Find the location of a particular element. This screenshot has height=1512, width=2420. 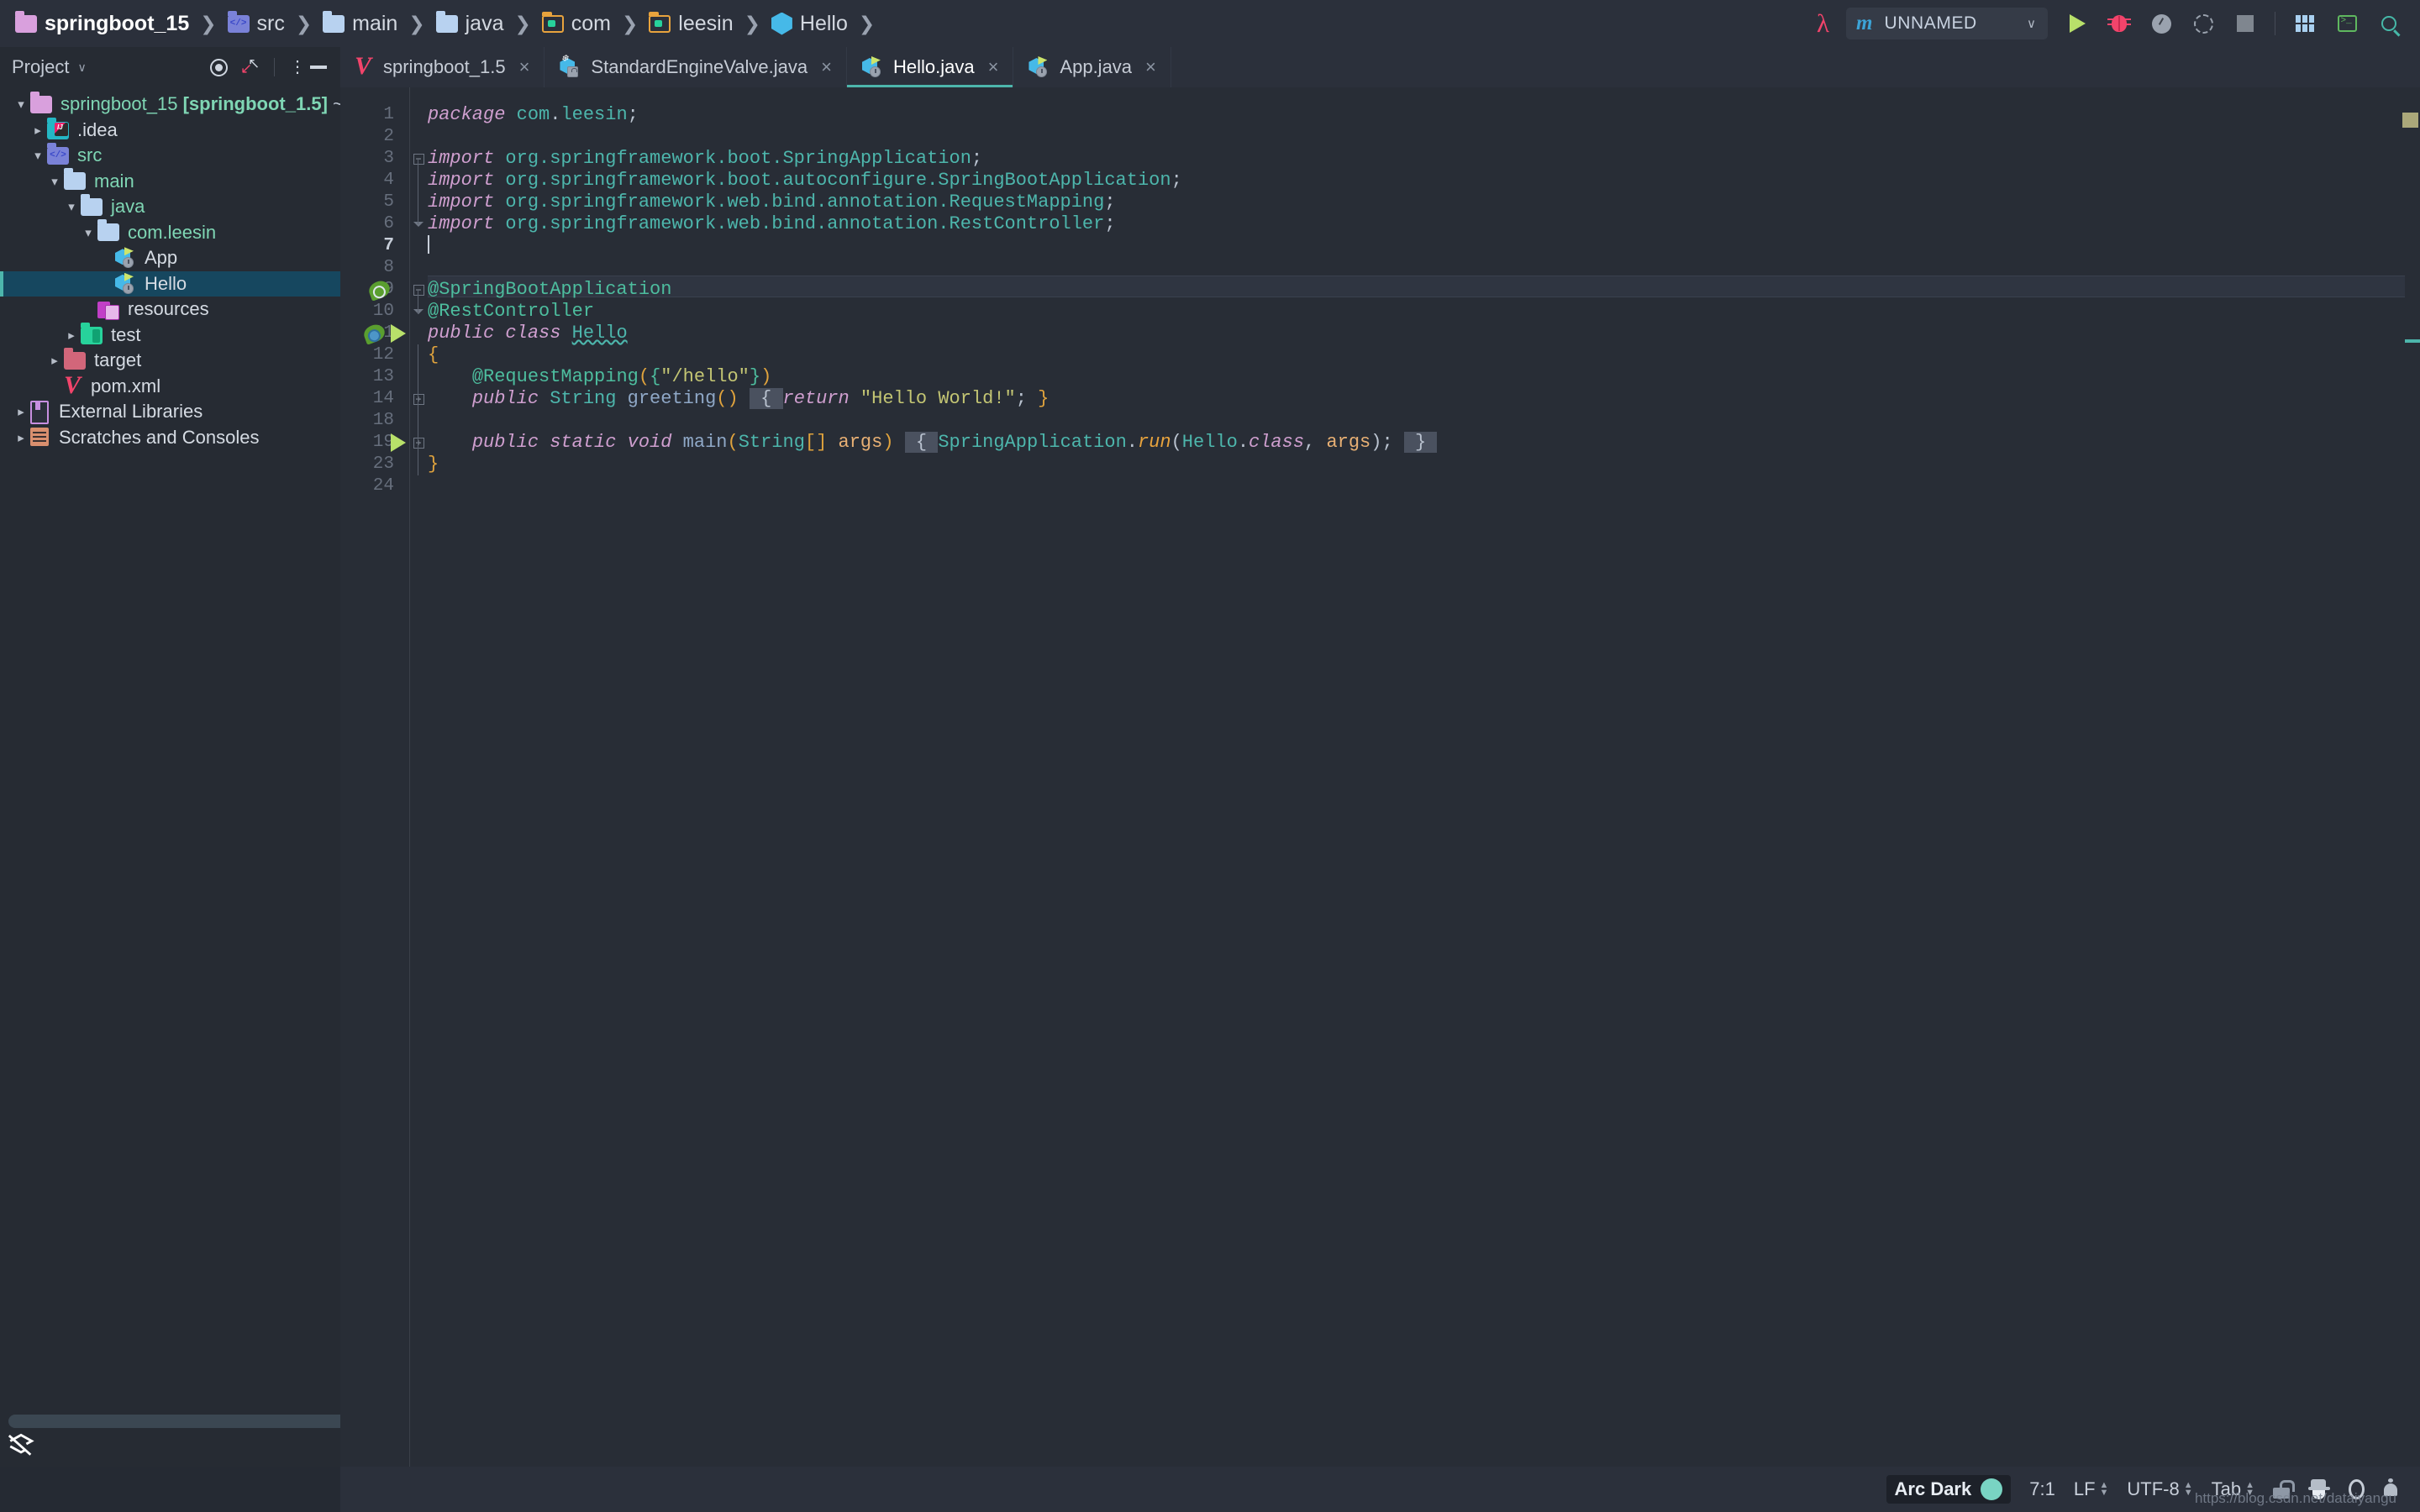

breadcrumb-item-springboot-15: springboot_15 is located at coordinates (102, 23).